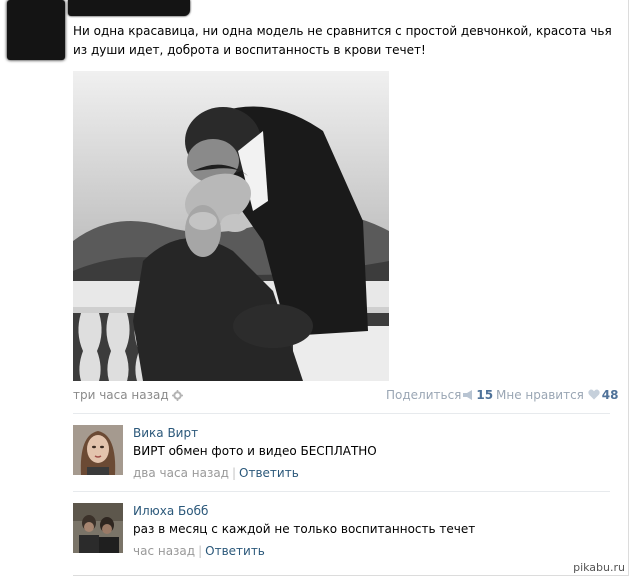  What do you see at coordinates (181, 473) in the screenshot?
I see `comment-time: два часа назад` at bounding box center [181, 473].